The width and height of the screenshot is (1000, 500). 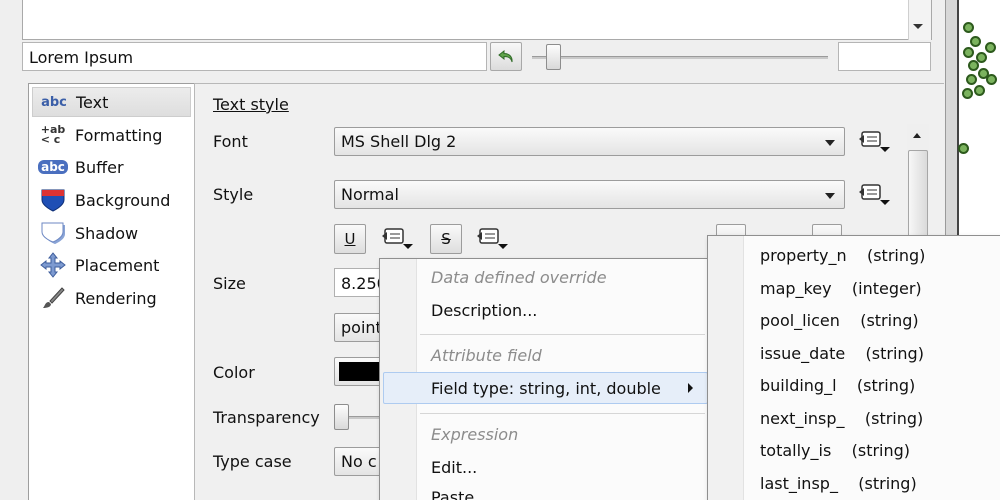 What do you see at coordinates (399, 141) in the screenshot?
I see `font-combo-value: MS Shell Dlg 2` at bounding box center [399, 141].